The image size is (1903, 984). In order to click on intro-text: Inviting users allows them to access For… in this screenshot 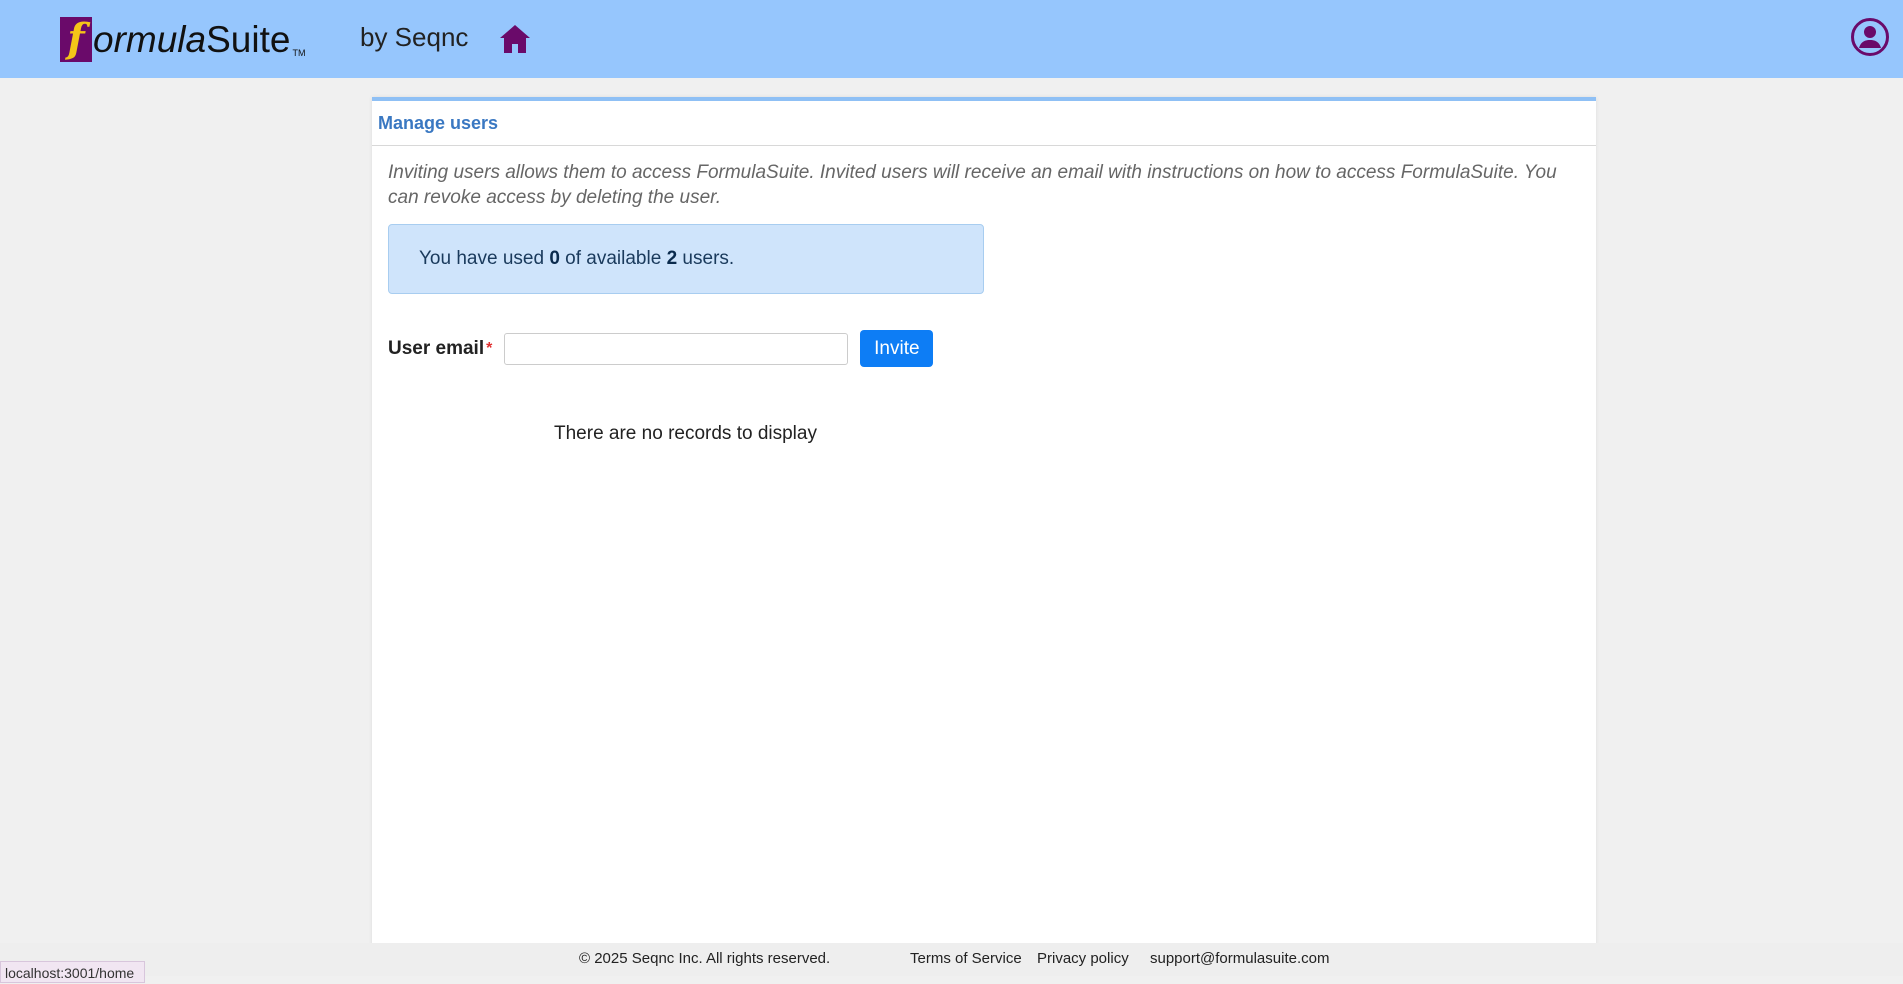, I will do `click(972, 185)`.